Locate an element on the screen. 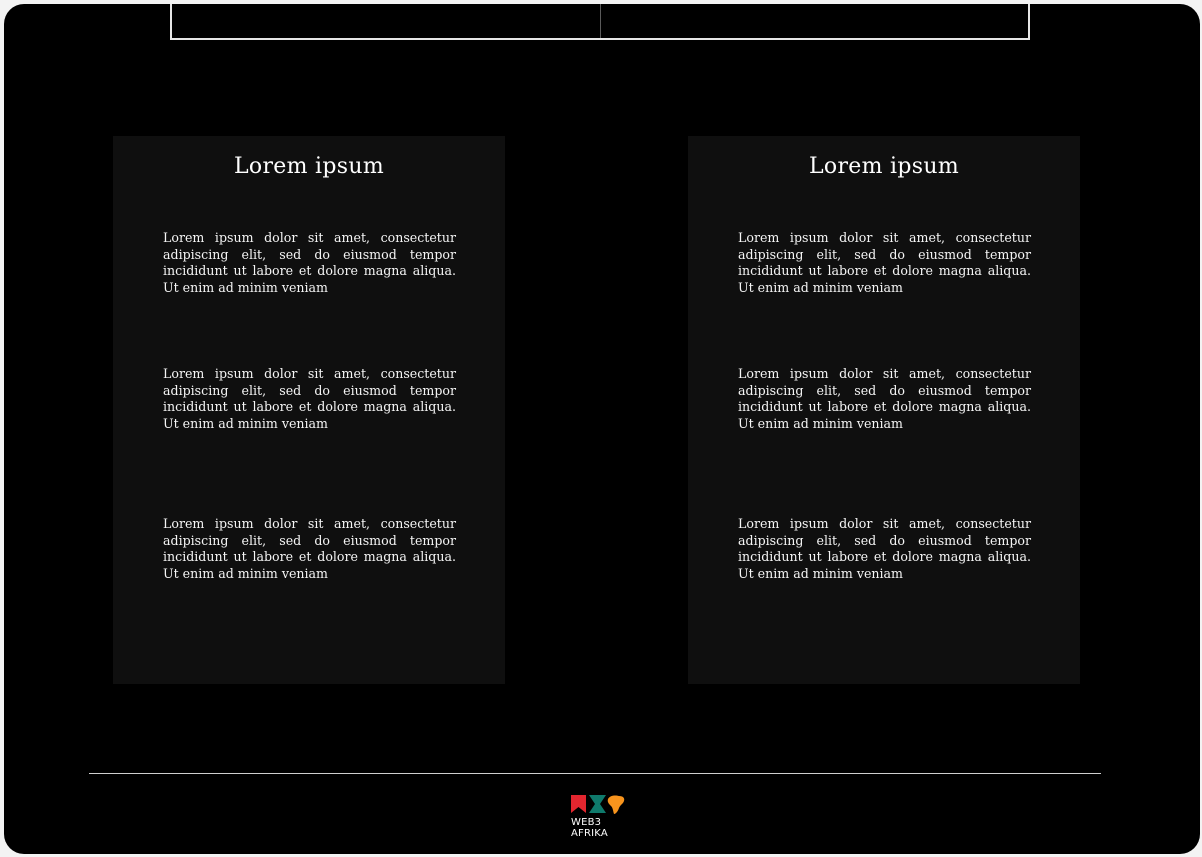  logo-line-2: AFRIKA is located at coordinates (589, 833).